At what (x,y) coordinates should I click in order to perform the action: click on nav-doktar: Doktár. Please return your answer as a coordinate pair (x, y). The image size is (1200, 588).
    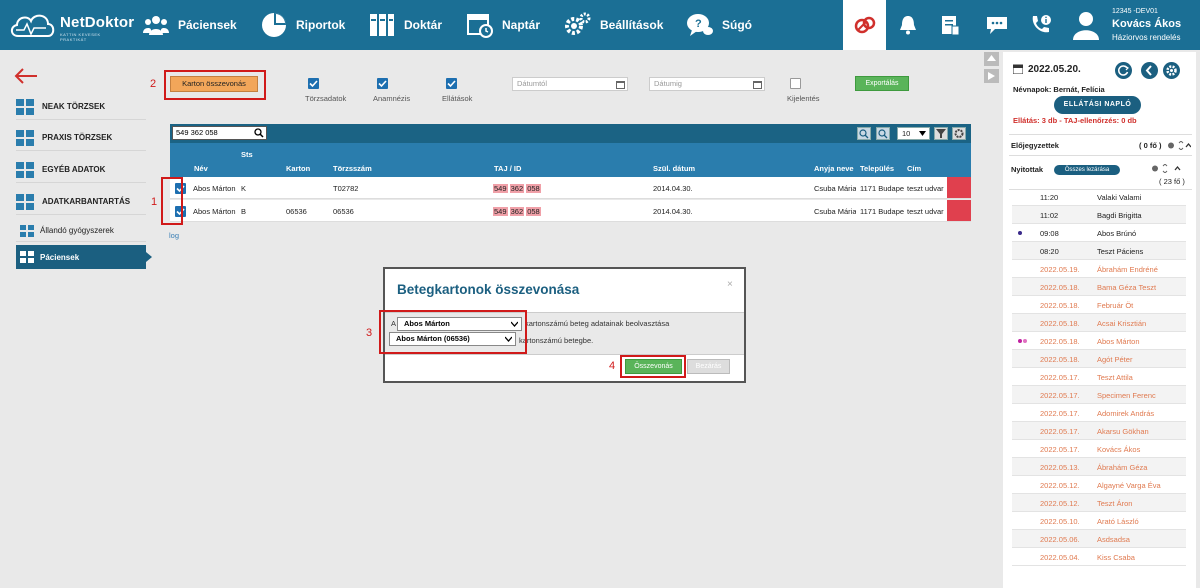
    Looking at the image, I should click on (405, 25).